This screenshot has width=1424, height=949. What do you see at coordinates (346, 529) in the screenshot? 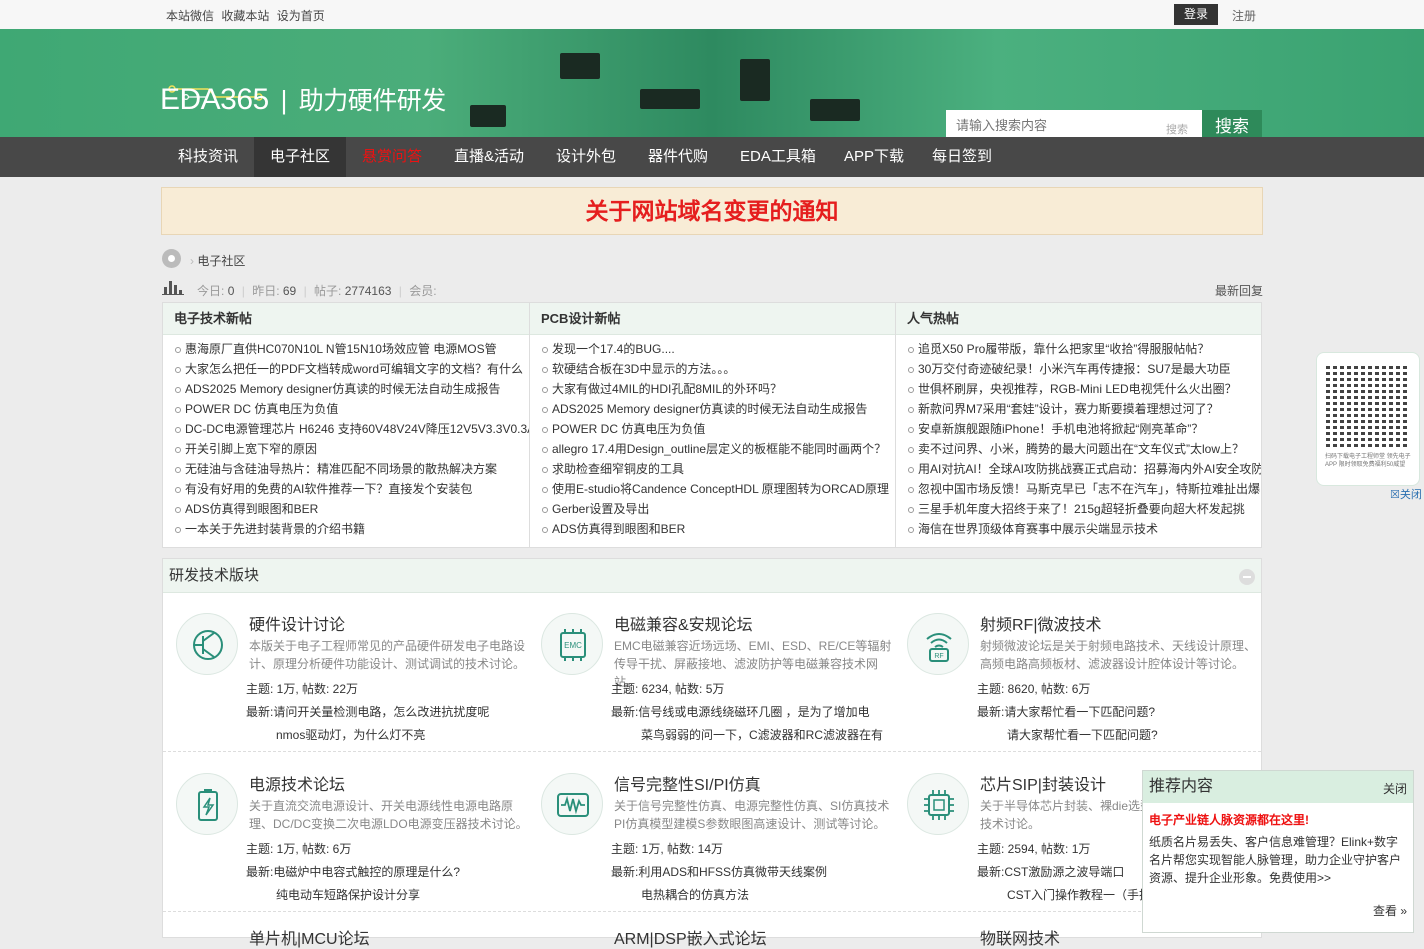
I see `post-link: 一本关于先进封装背景的介绍书籍` at bounding box center [346, 529].